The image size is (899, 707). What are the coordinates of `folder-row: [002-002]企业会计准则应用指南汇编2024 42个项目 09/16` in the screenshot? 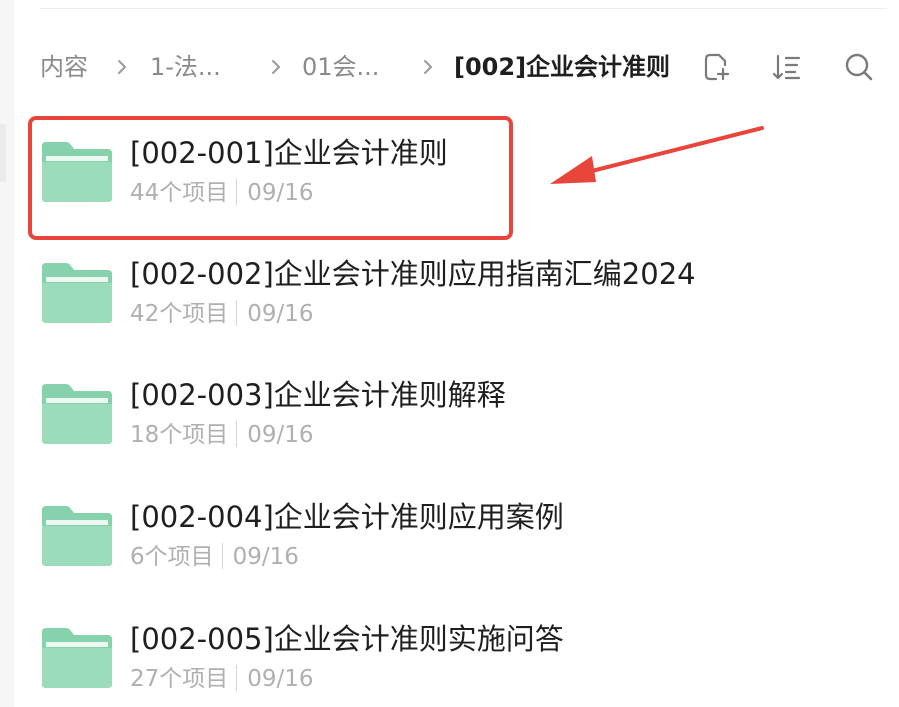 It's located at (461, 285).